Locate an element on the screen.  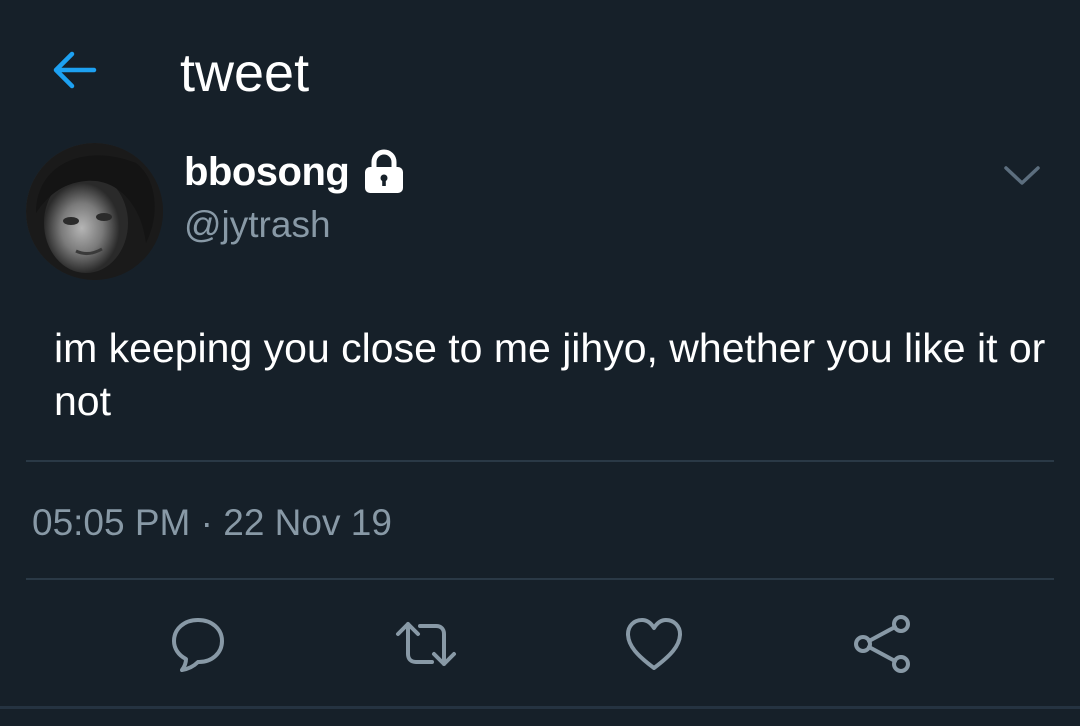
tweet-timestamp: 05:05 PM · 22 Nov 19 is located at coordinates (212, 523).